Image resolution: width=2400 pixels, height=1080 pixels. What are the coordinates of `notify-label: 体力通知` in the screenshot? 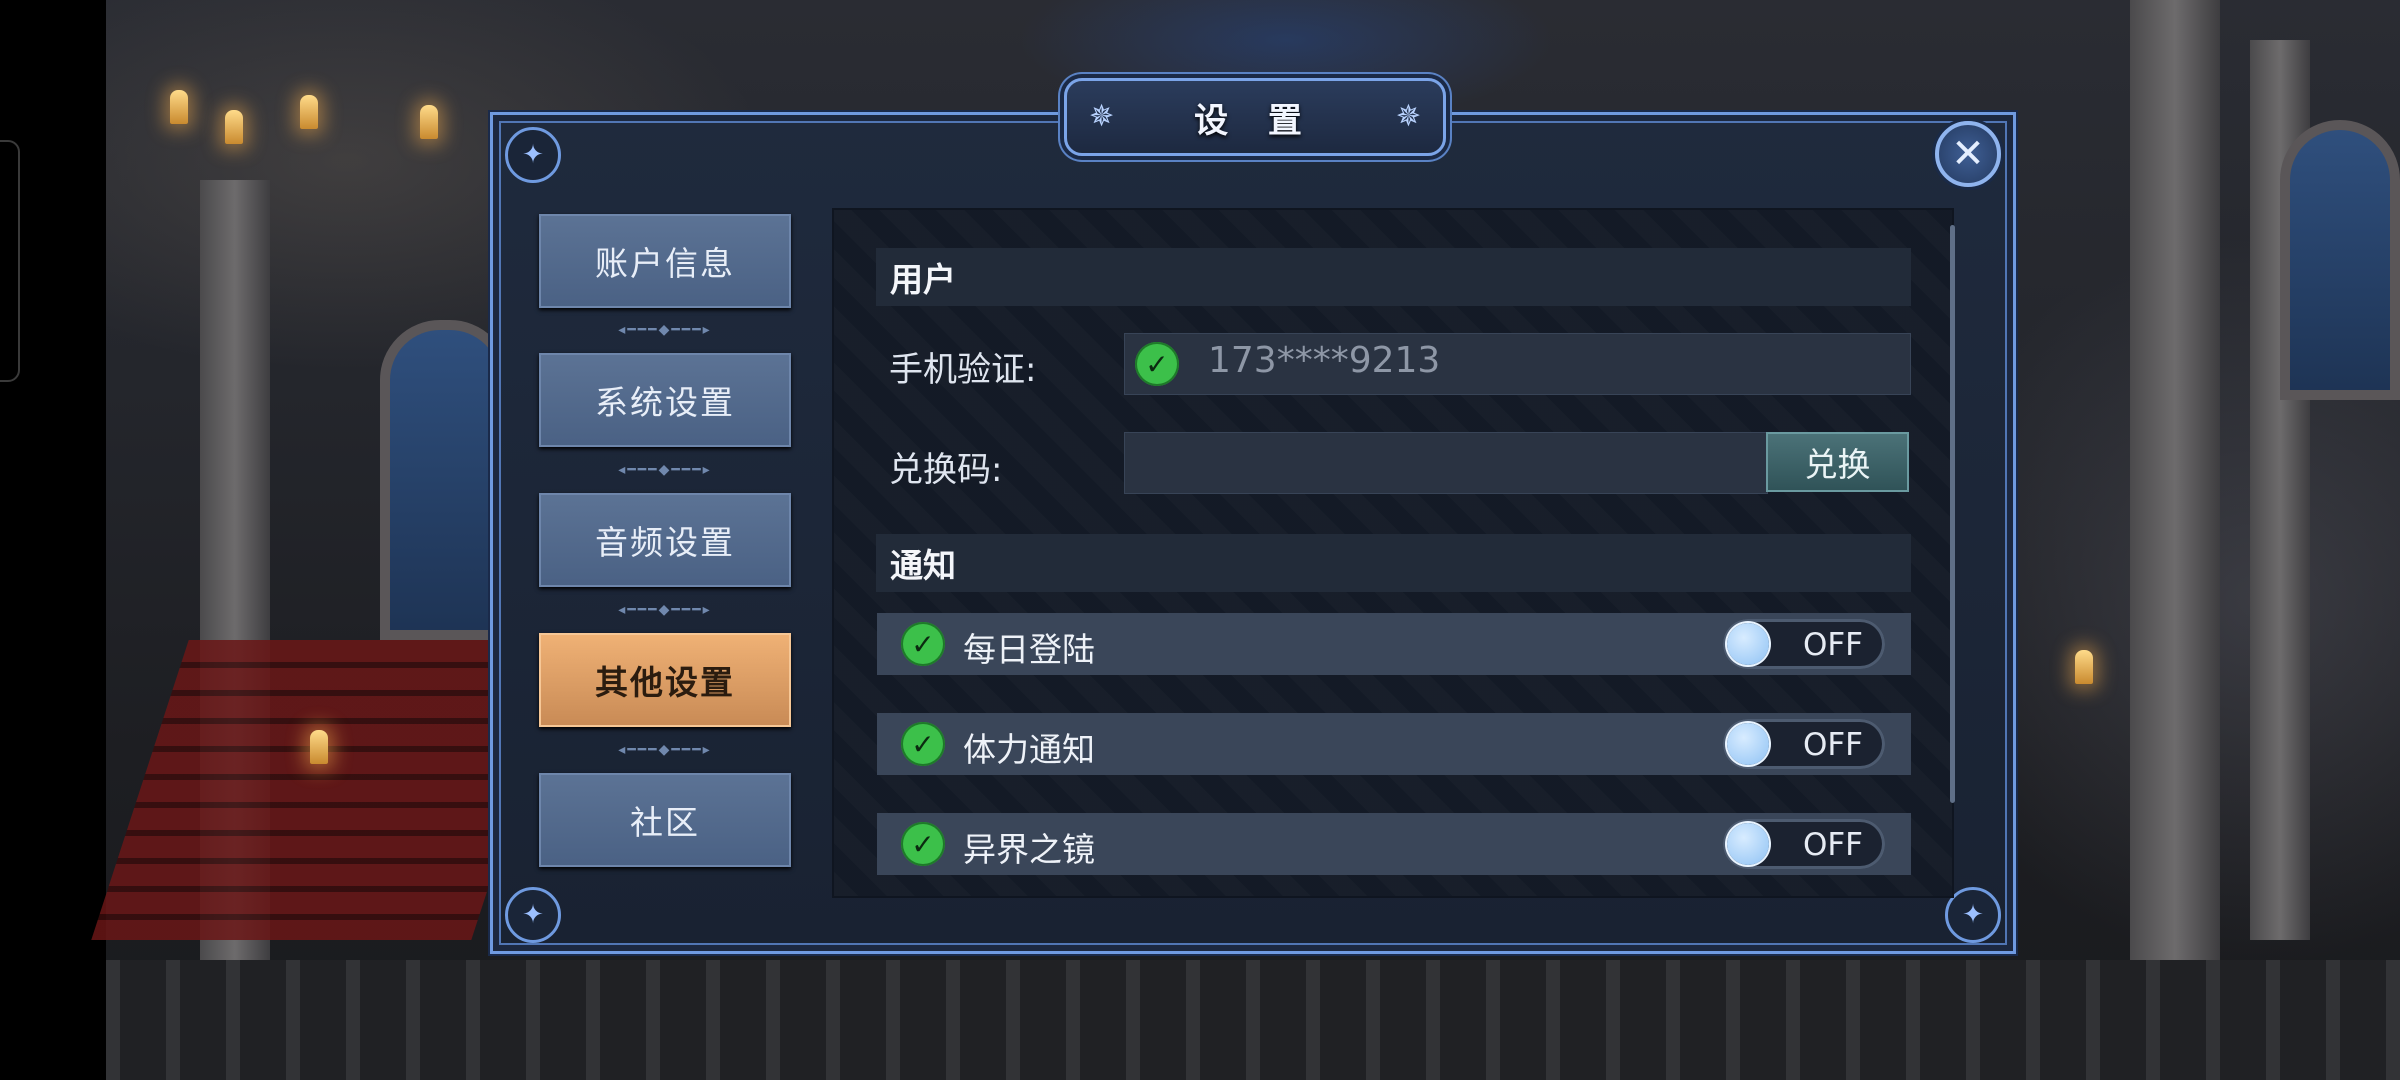 It's located at (1029, 749).